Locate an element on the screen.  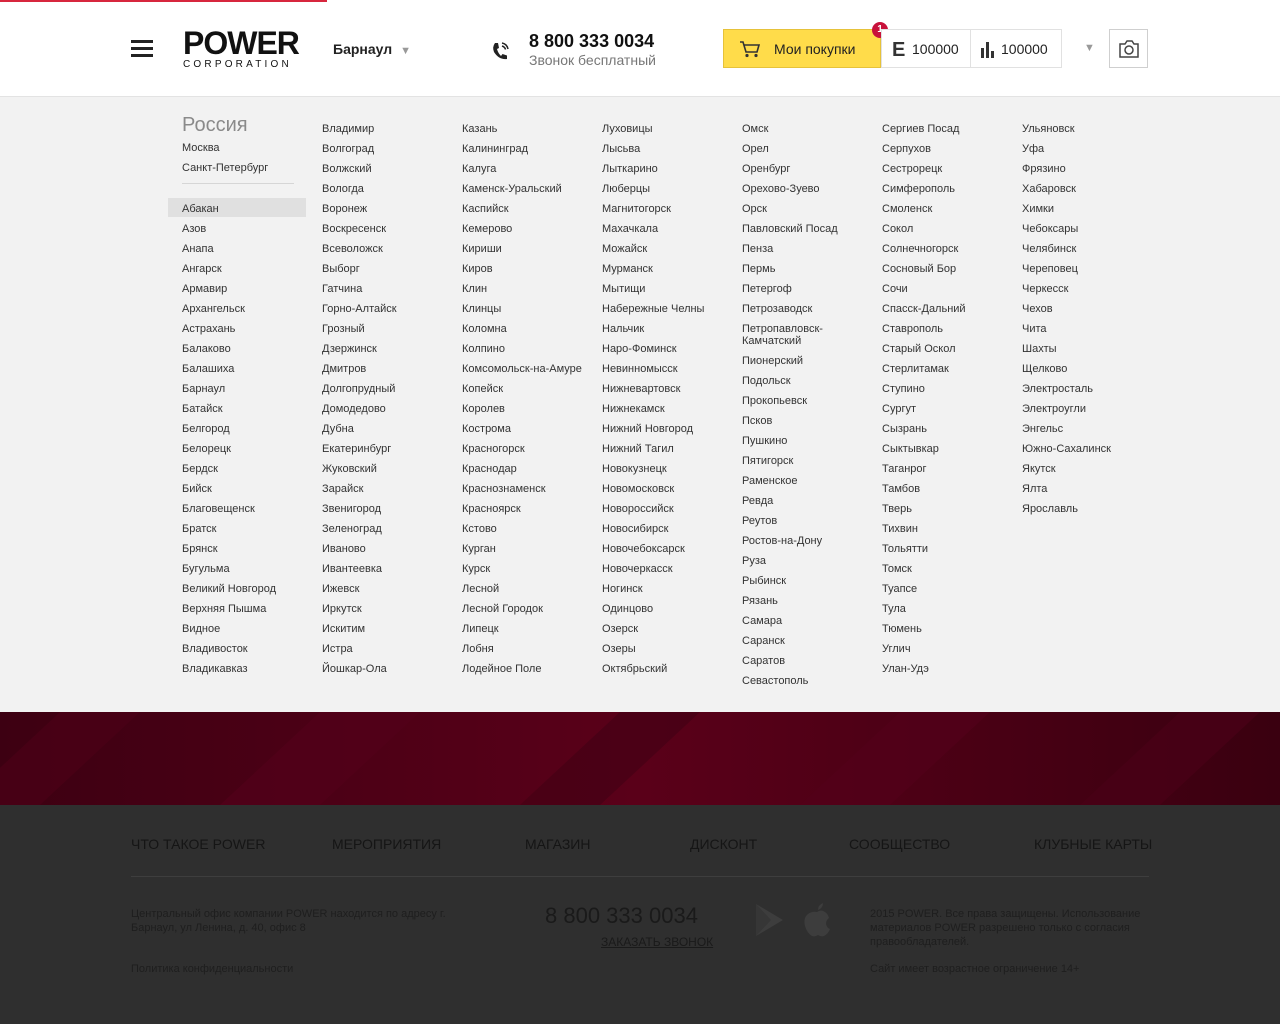
city-link: Лесной is located at coordinates (480, 589).